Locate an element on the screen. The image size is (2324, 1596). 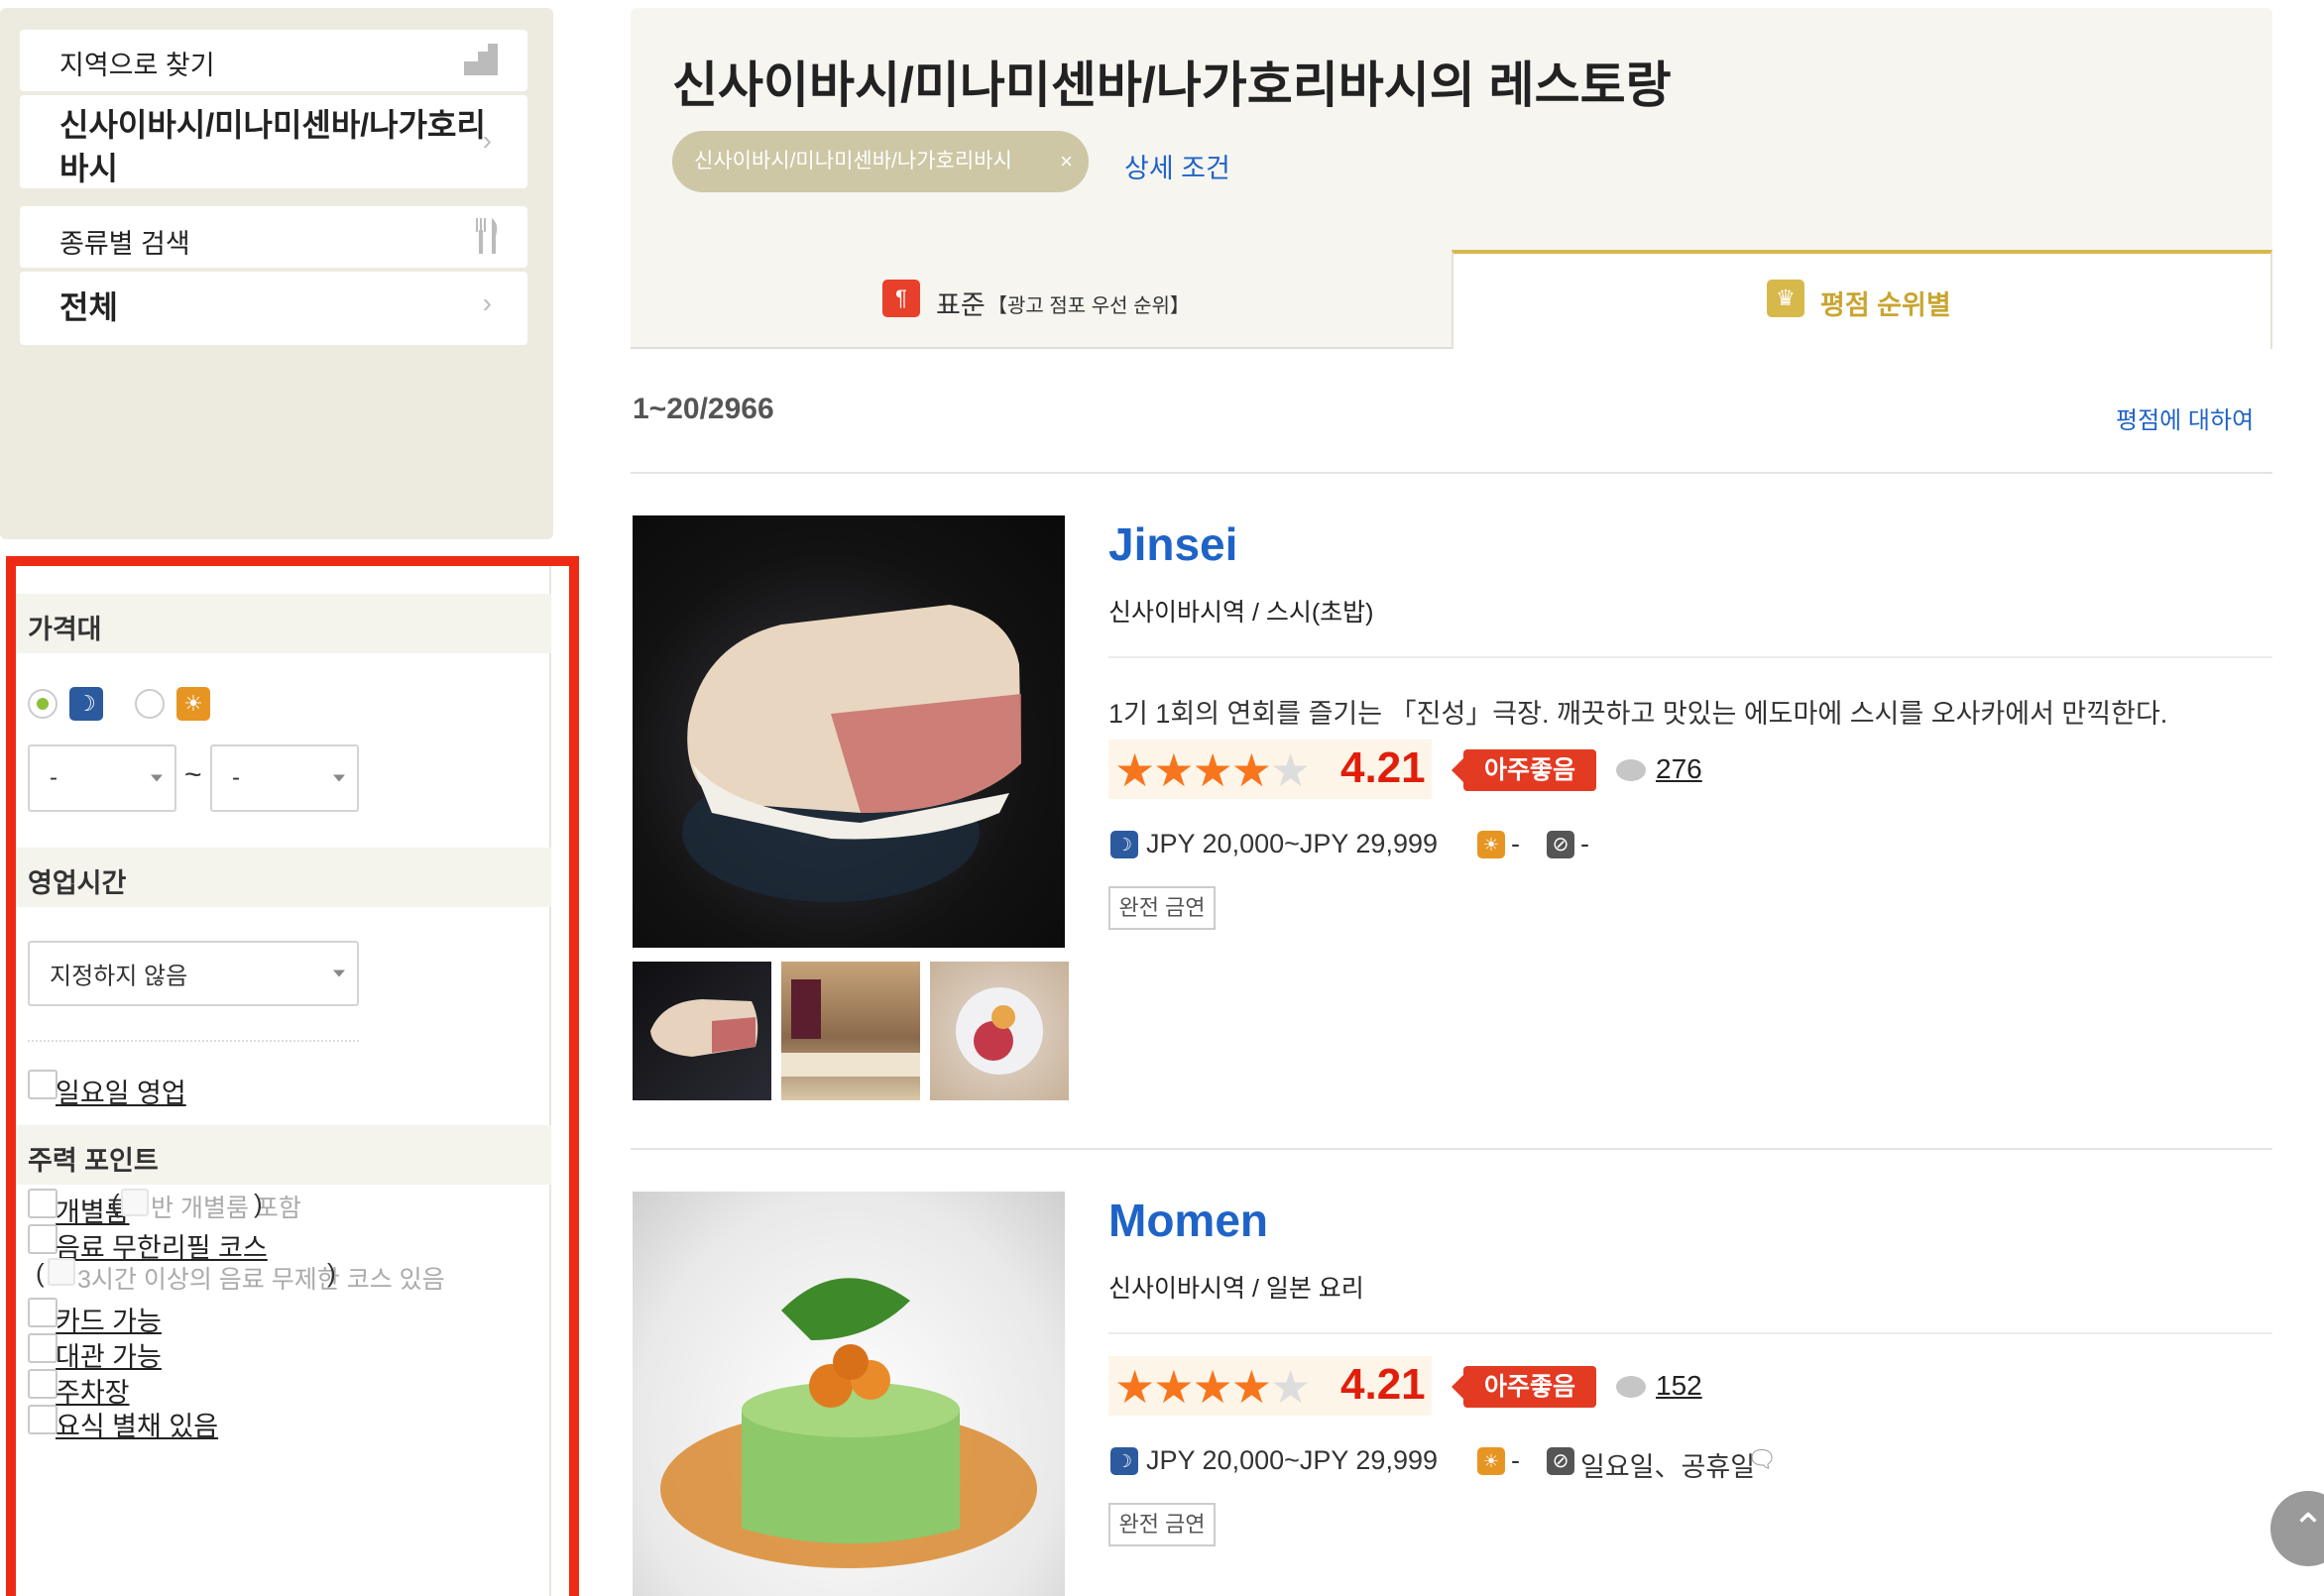
area-select: 신사이바시/미나미센바/나가호리바시 › is located at coordinates (273, 142).